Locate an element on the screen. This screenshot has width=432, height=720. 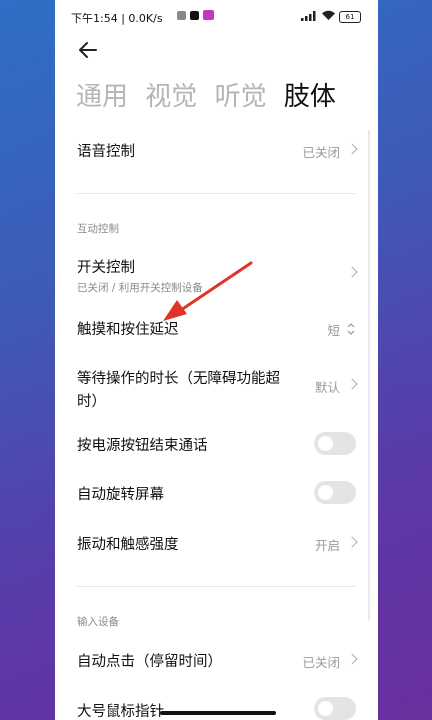
annotation-arrow-icon is located at coordinates (208, 291).